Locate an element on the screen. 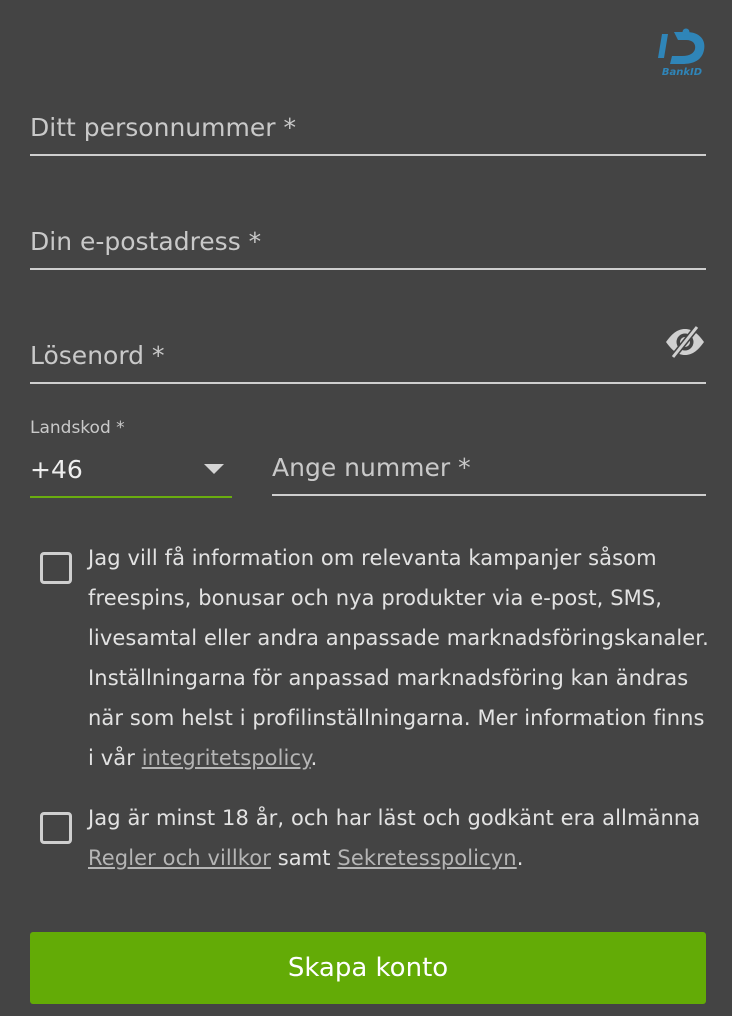 The height and width of the screenshot is (1016, 732). email-field: Din e-postadress * is located at coordinates (368, 240).